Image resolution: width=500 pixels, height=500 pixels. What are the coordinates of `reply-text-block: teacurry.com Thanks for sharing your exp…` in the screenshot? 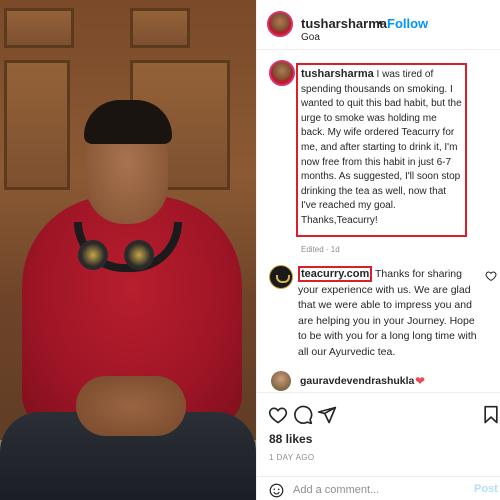 It's located at (390, 313).